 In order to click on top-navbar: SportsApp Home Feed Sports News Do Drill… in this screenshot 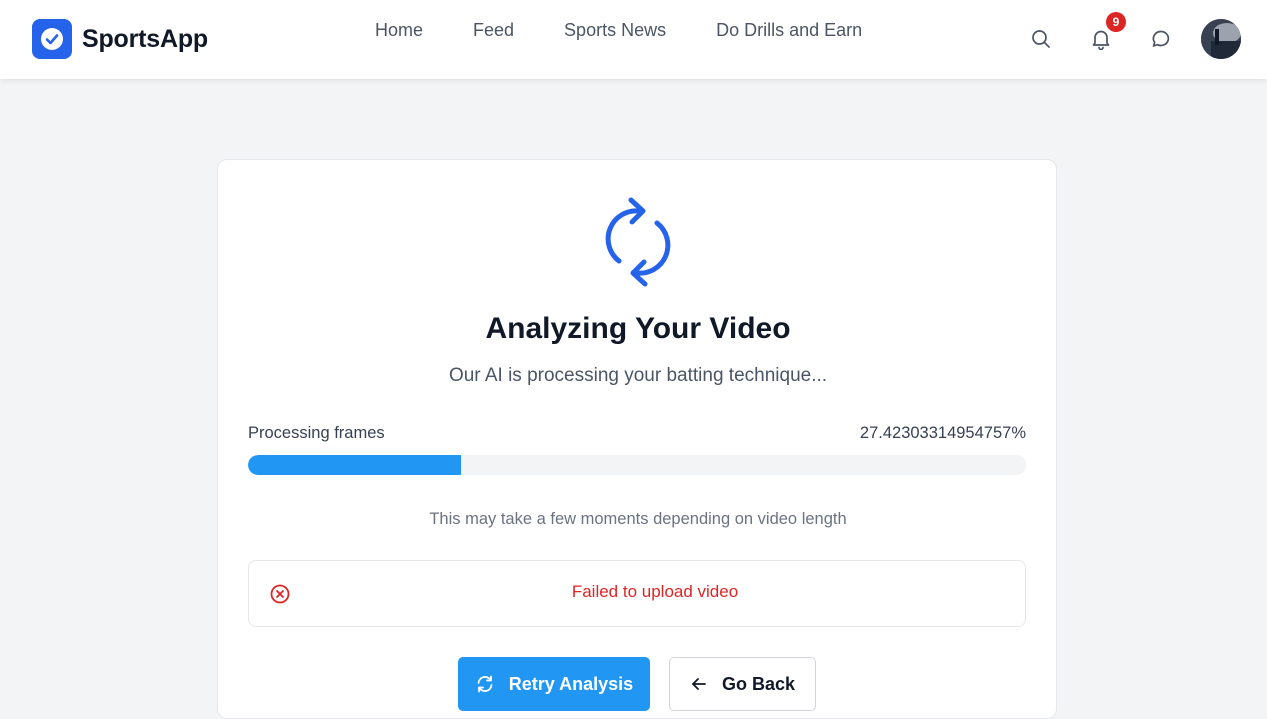, I will do `click(633, 39)`.